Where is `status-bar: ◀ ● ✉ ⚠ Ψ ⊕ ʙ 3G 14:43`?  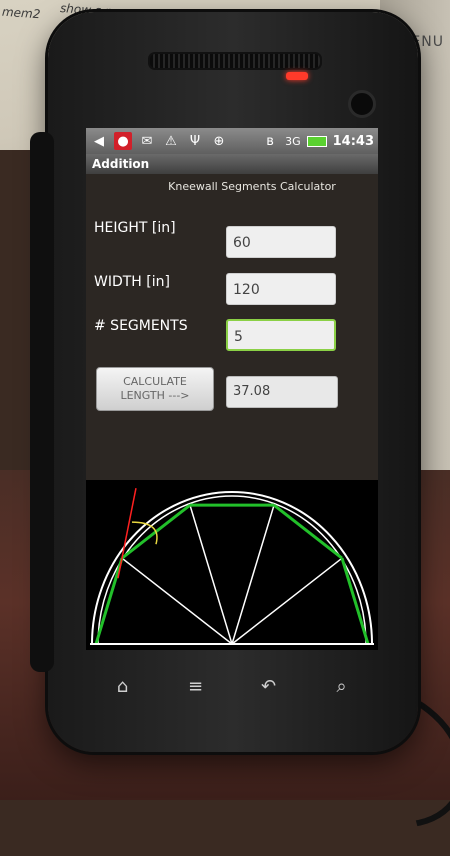 status-bar: ◀ ● ✉ ⚠ Ψ ⊕ ʙ 3G 14:43 is located at coordinates (232, 141).